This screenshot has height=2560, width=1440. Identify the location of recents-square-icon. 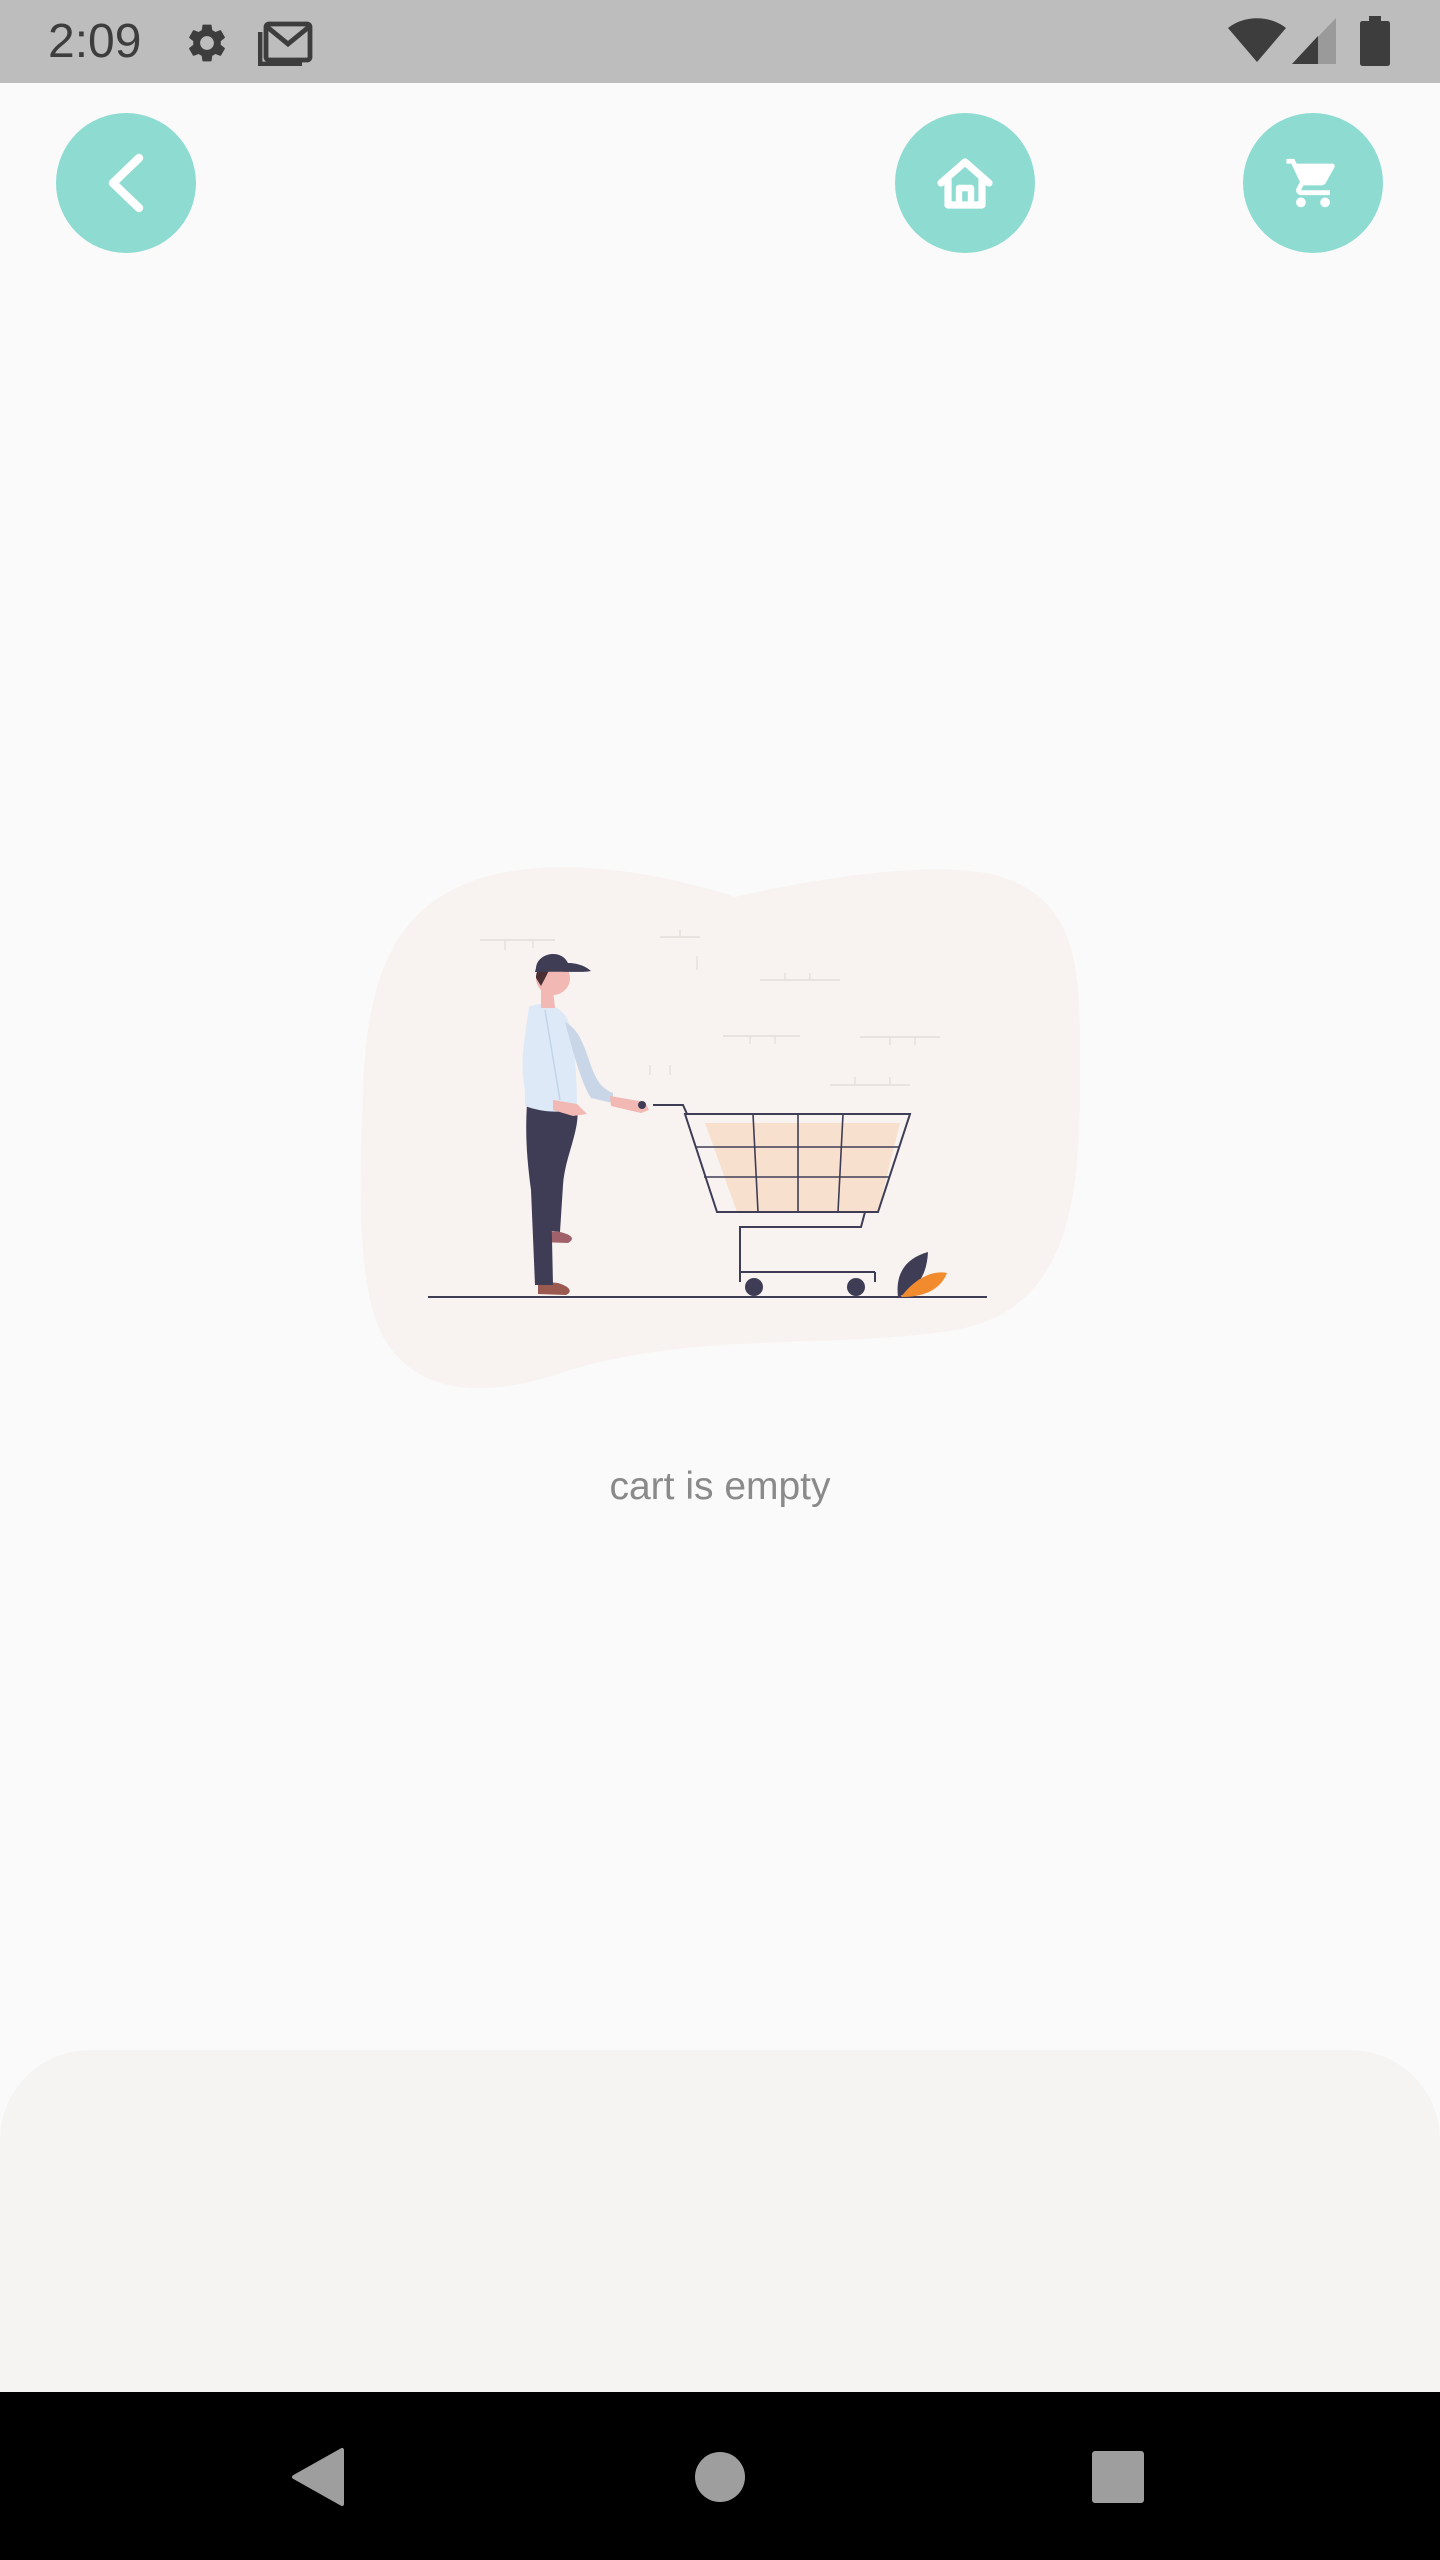
(1118, 2477).